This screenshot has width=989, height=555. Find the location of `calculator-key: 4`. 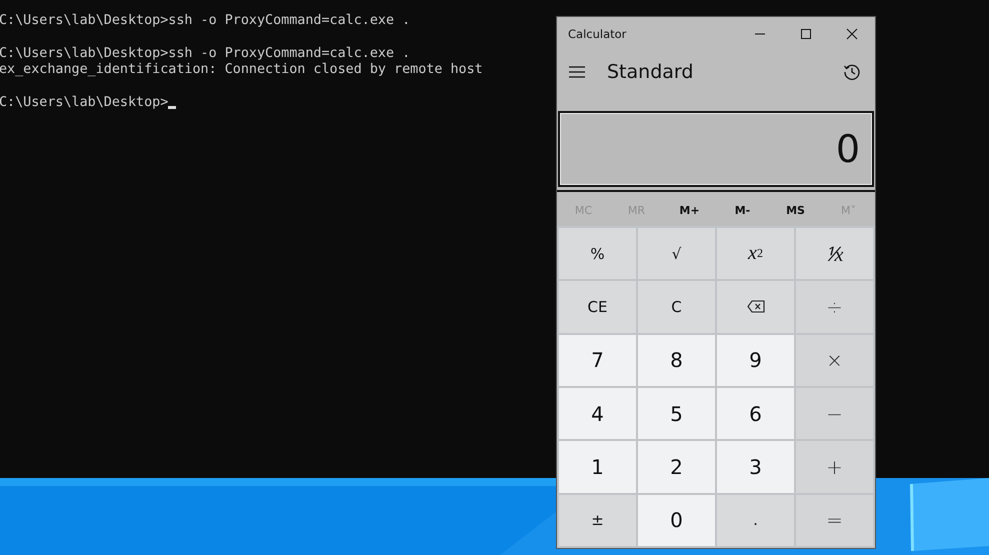

calculator-key: 4 is located at coordinates (597, 414).